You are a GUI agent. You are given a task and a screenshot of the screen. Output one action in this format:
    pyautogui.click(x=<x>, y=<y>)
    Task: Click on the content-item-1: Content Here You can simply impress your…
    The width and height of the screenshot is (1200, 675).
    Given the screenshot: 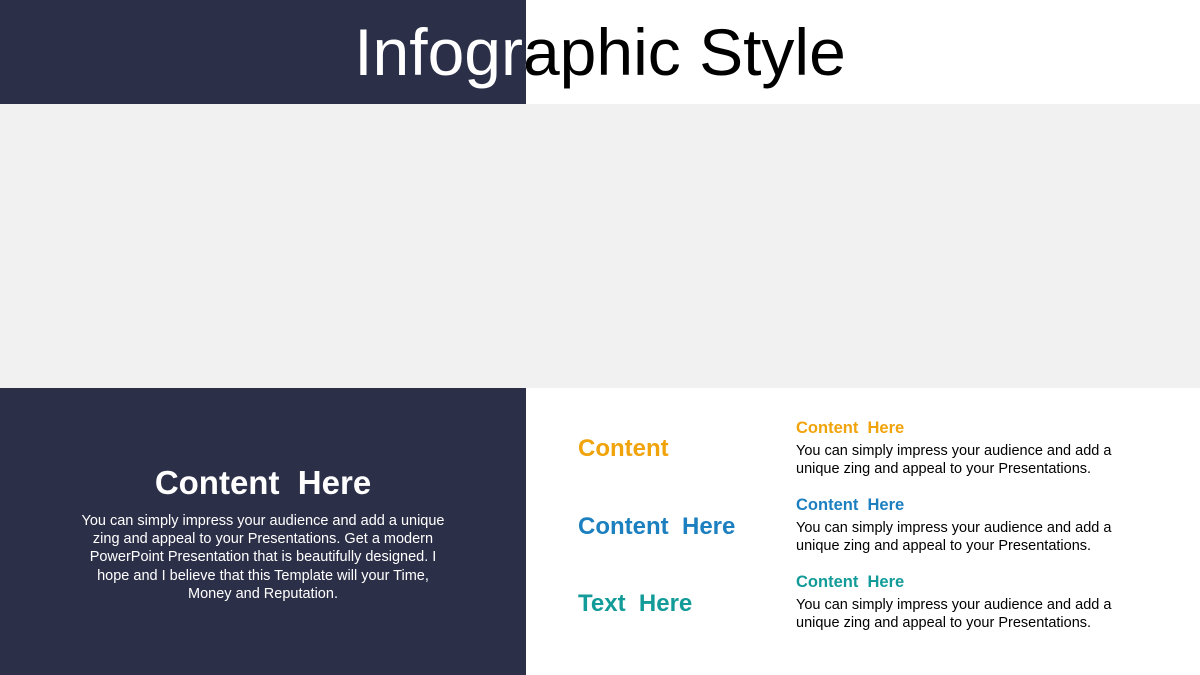 What is the action you would take?
    pyautogui.click(x=971, y=448)
    